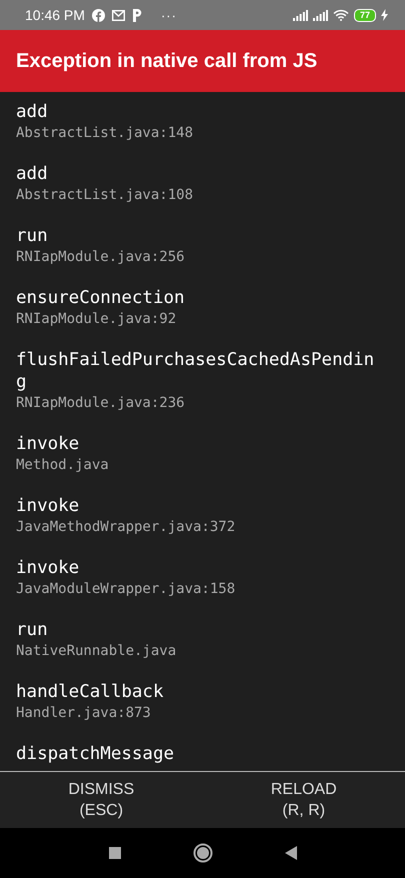 Image resolution: width=405 pixels, height=878 pixels. Describe the element at coordinates (303, 800) in the screenshot. I see `footer-button: RELOAD (R, R)` at that location.